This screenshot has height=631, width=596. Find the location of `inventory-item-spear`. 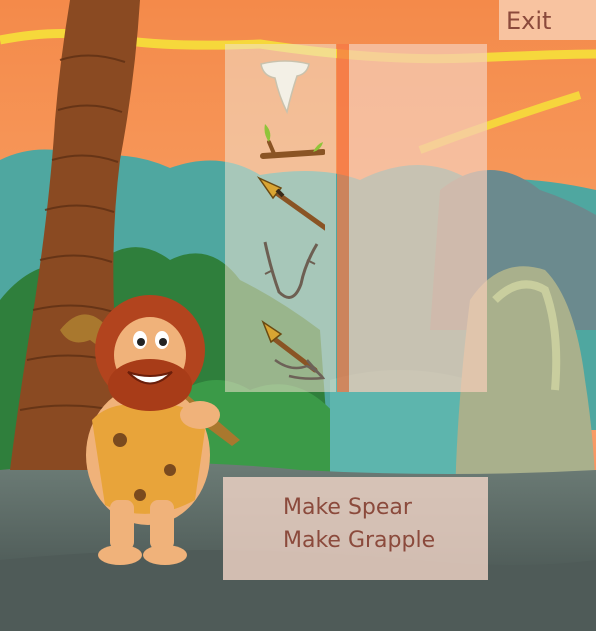

inventory-item-spear is located at coordinates (289, 203).